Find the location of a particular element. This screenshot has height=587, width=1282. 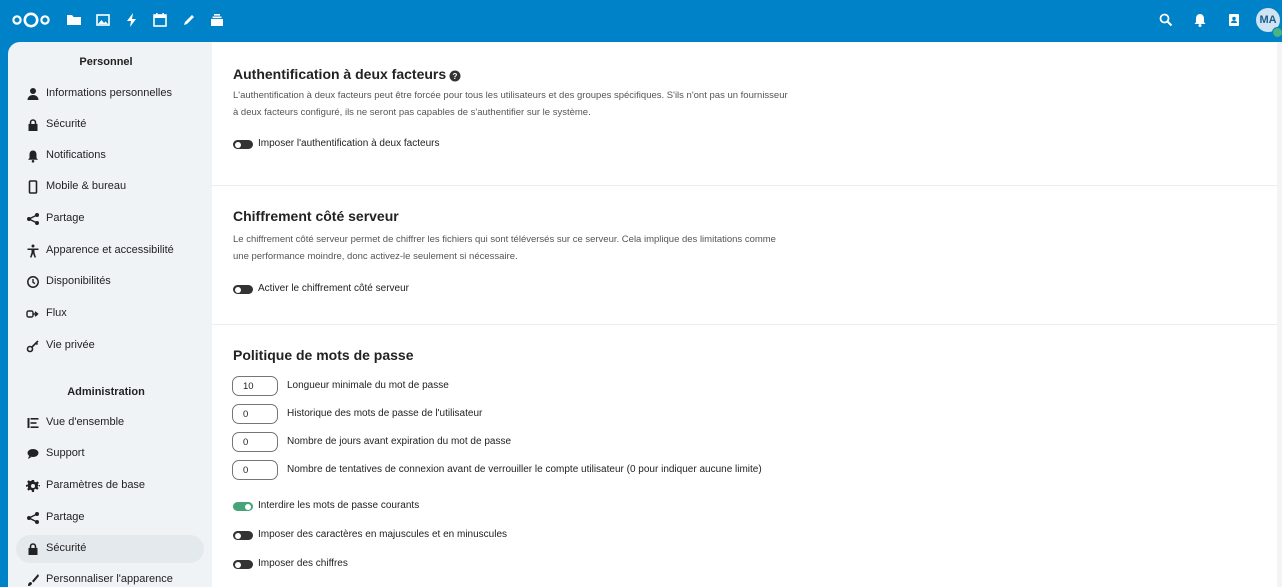

user-icon is located at coordinates (33, 94).